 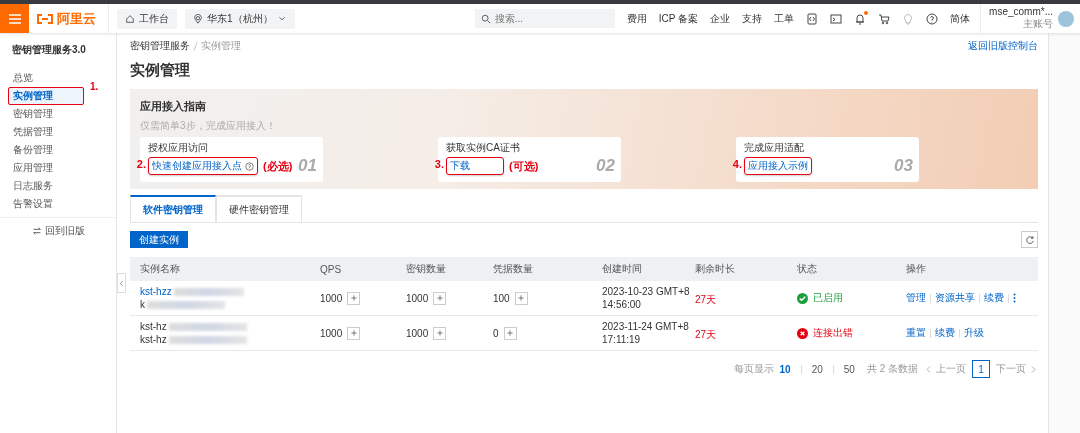 I want to click on terminal-icon, so click(x=836, y=18).